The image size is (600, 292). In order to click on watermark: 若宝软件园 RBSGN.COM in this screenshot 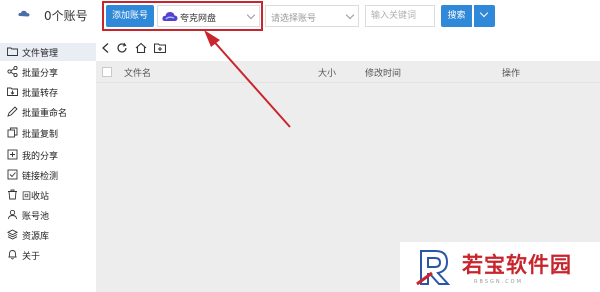, I will do `click(500, 267)`.